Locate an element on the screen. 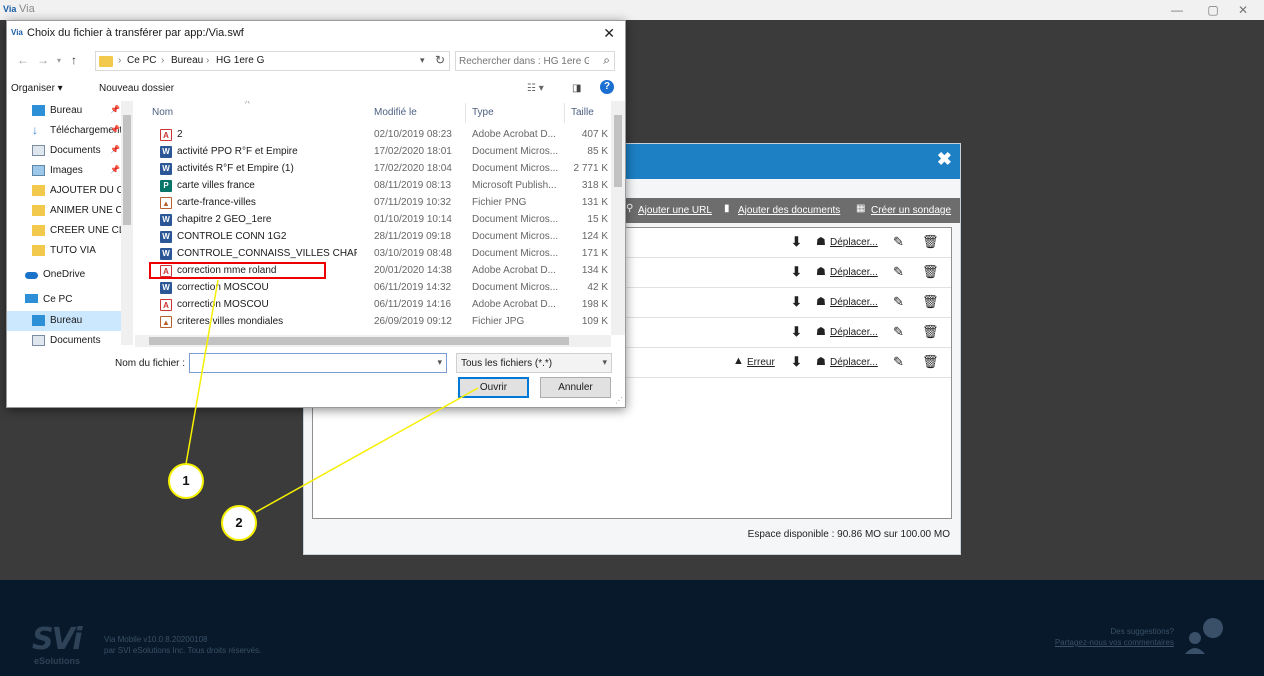 This screenshot has height=676, width=1264. file-list-hscrollbar is located at coordinates (373, 341).